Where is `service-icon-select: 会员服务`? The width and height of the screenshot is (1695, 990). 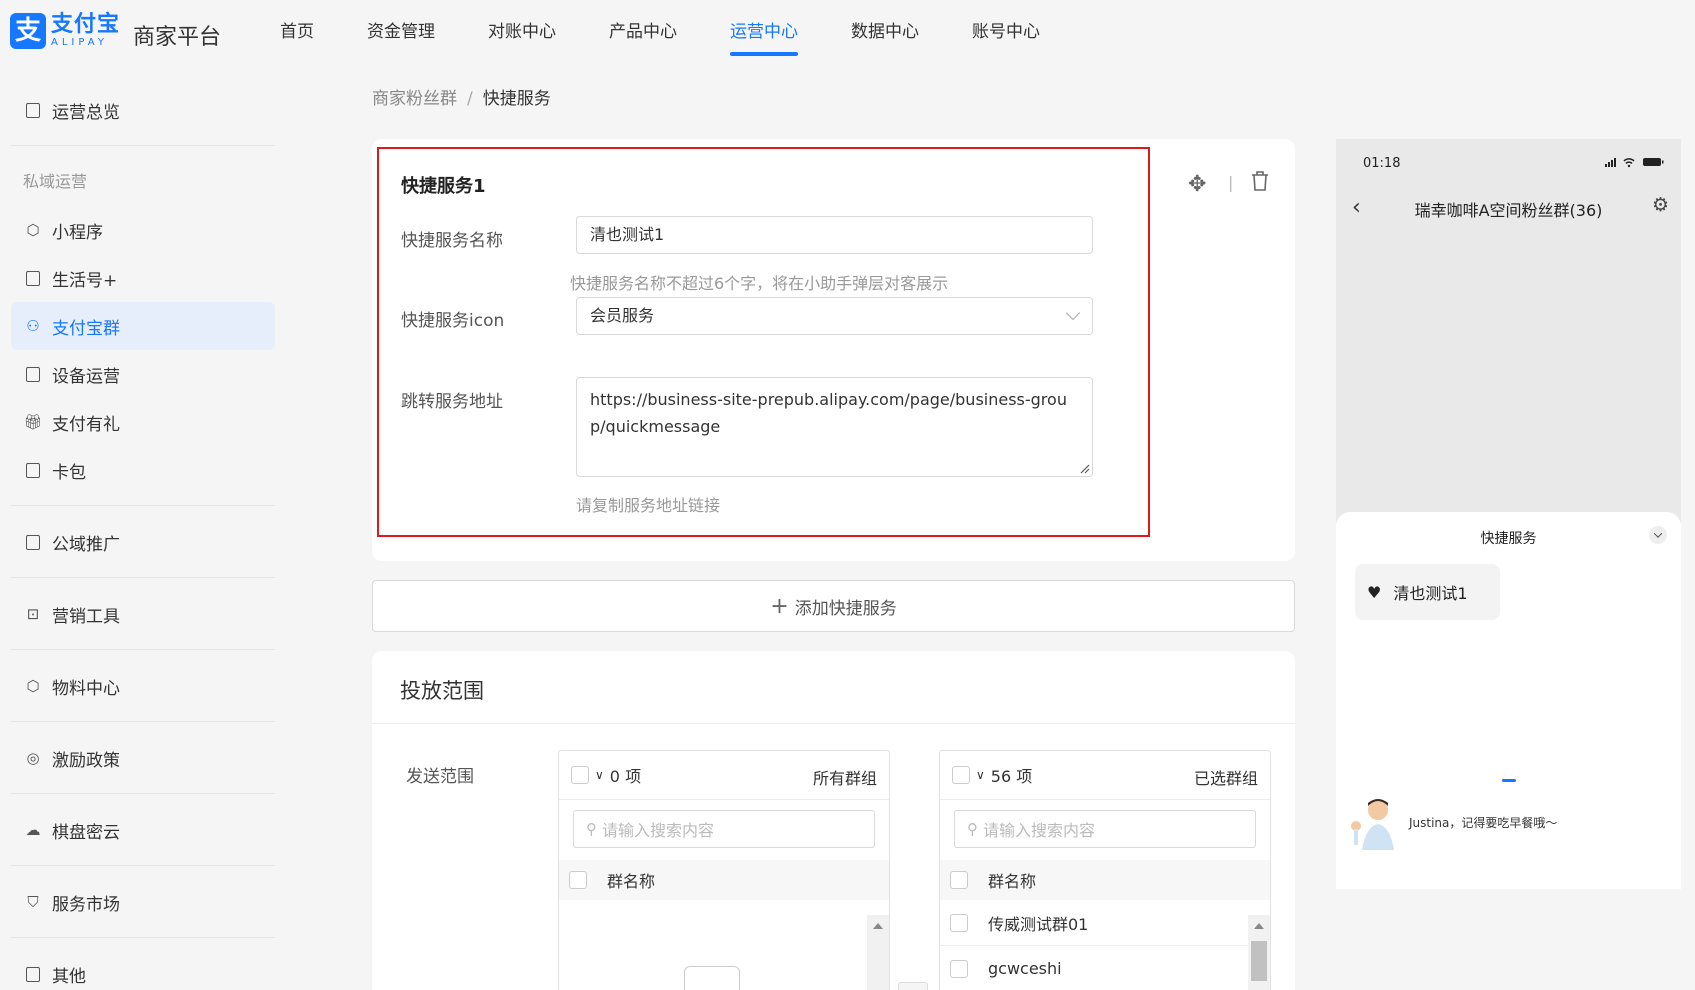 service-icon-select: 会员服务 is located at coordinates (834, 316).